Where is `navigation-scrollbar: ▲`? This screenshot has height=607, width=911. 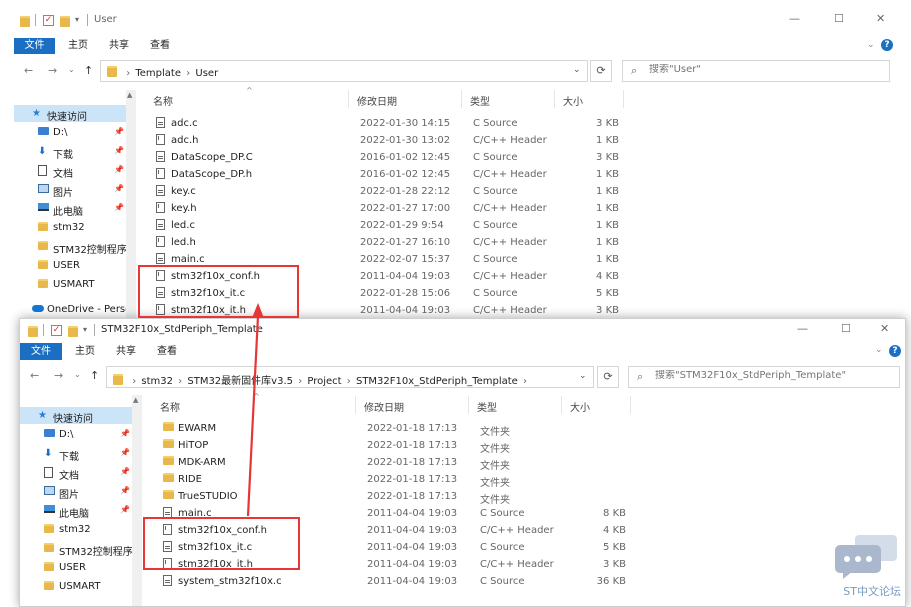
navigation-scrollbar: ▲ is located at coordinates (131, 207).